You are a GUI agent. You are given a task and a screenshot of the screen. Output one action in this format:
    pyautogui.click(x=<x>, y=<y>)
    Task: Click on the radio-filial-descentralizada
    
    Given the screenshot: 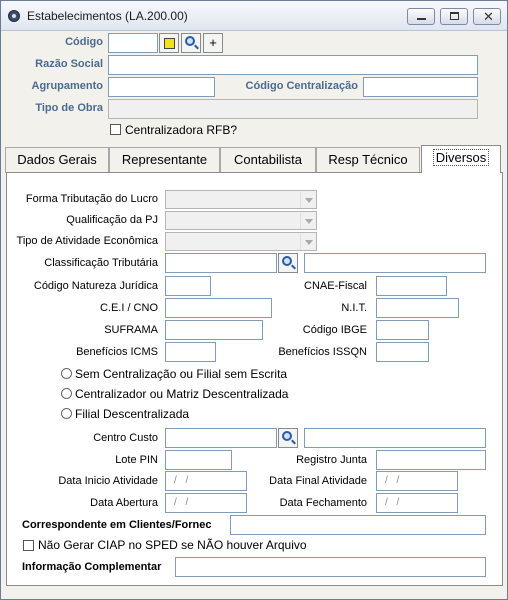 What is the action you would take?
    pyautogui.click(x=66, y=413)
    